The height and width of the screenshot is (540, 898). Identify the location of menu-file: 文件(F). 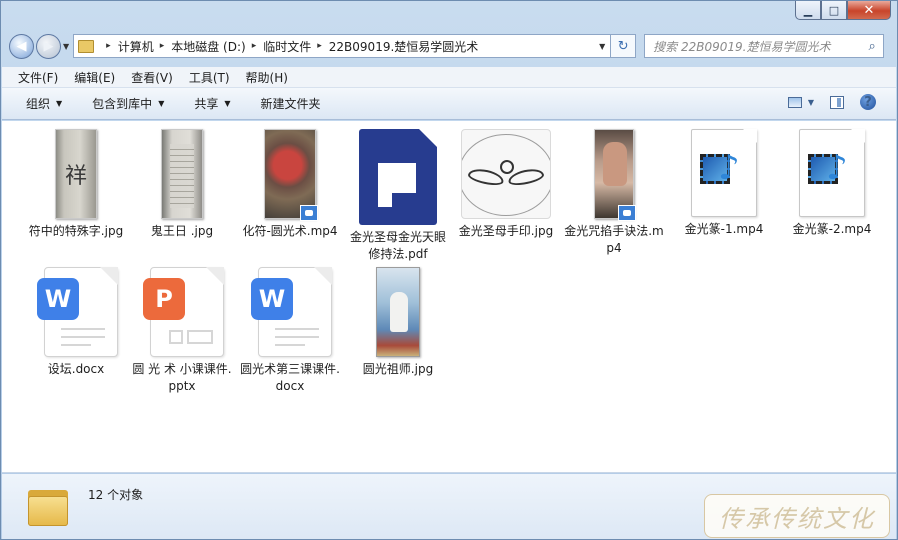
(38, 77).